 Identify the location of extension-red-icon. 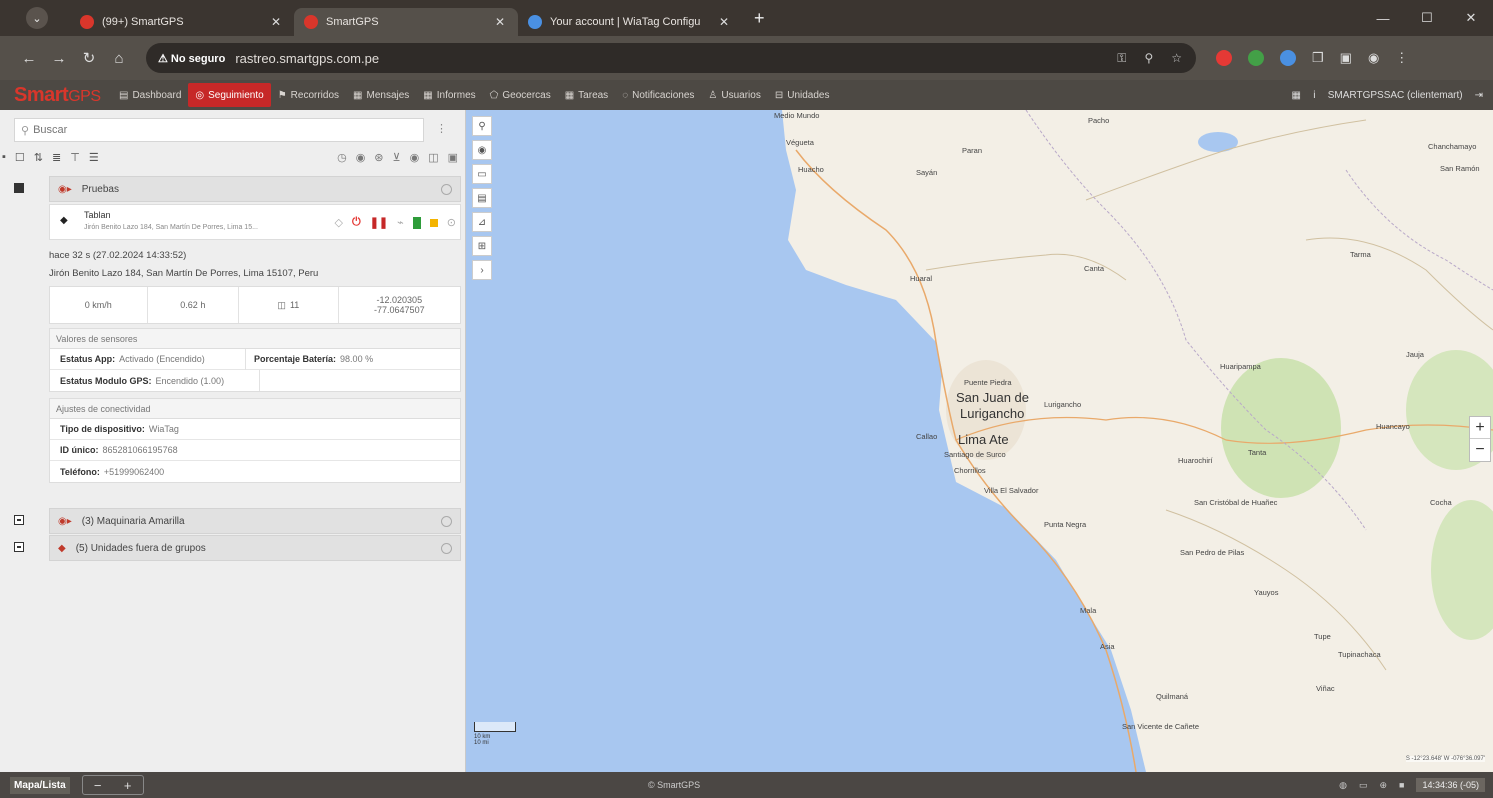
(1224, 58).